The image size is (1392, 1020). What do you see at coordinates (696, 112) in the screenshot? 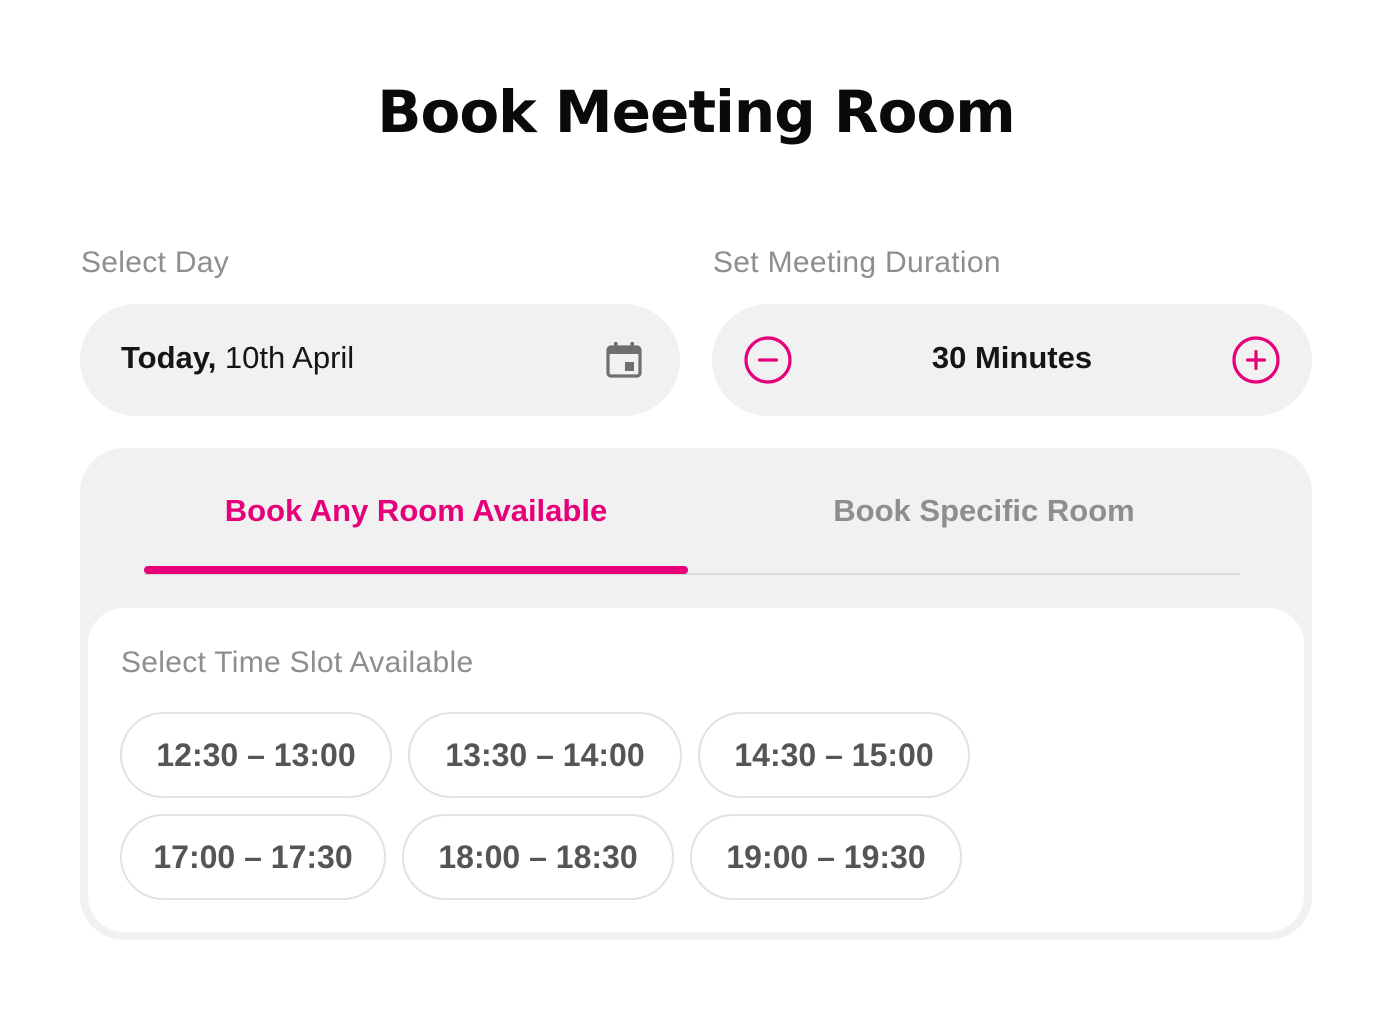
I see `page-title: Book Meeting Room` at bounding box center [696, 112].